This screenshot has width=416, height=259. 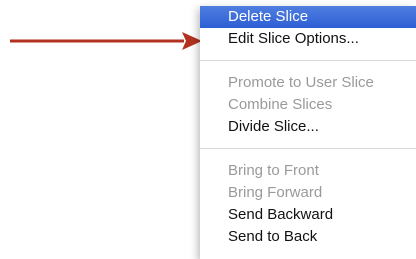 What do you see at coordinates (308, 83) in the screenshot?
I see `menu-item-promote-to-user-slice: Promote to User Slice` at bounding box center [308, 83].